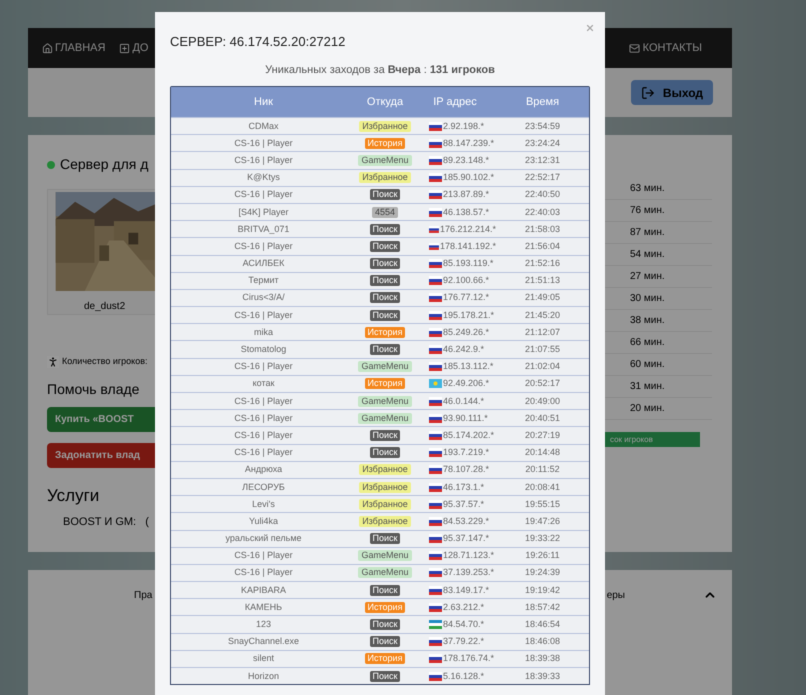  I want to click on time-cell: 19:47:26, so click(542, 521).